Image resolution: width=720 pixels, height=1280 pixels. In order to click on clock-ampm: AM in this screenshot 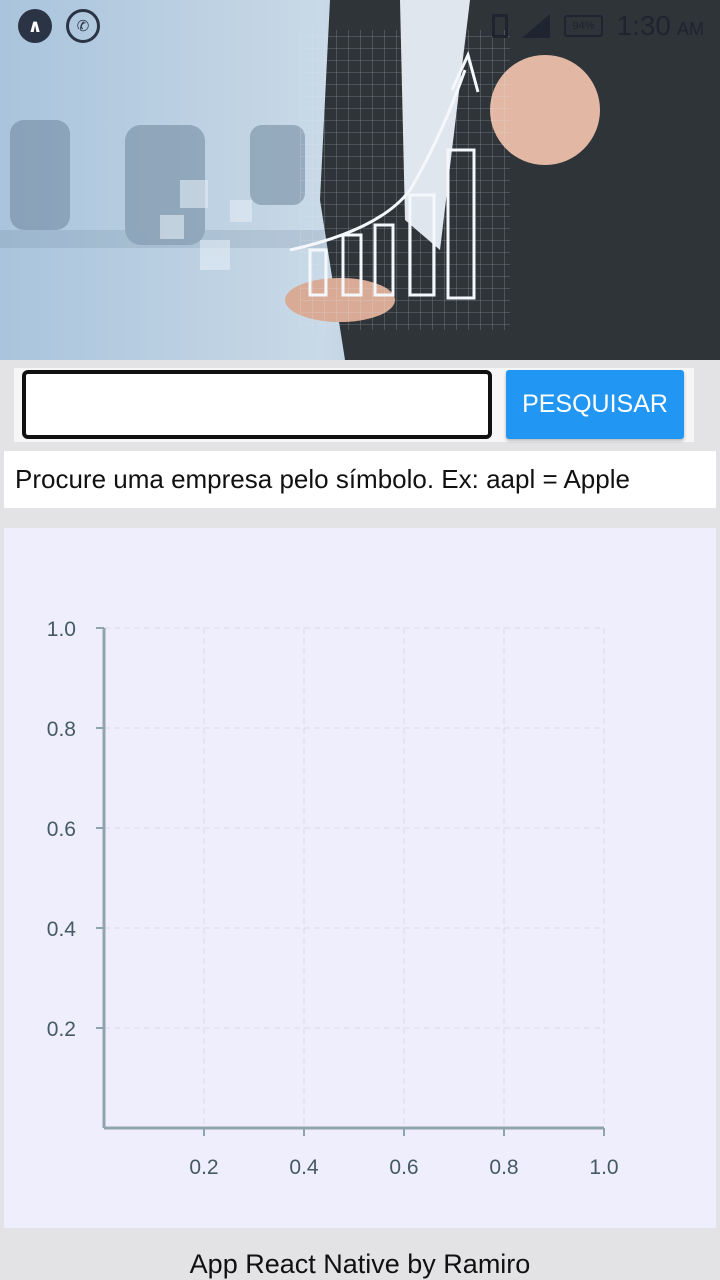, I will do `click(690, 28)`.